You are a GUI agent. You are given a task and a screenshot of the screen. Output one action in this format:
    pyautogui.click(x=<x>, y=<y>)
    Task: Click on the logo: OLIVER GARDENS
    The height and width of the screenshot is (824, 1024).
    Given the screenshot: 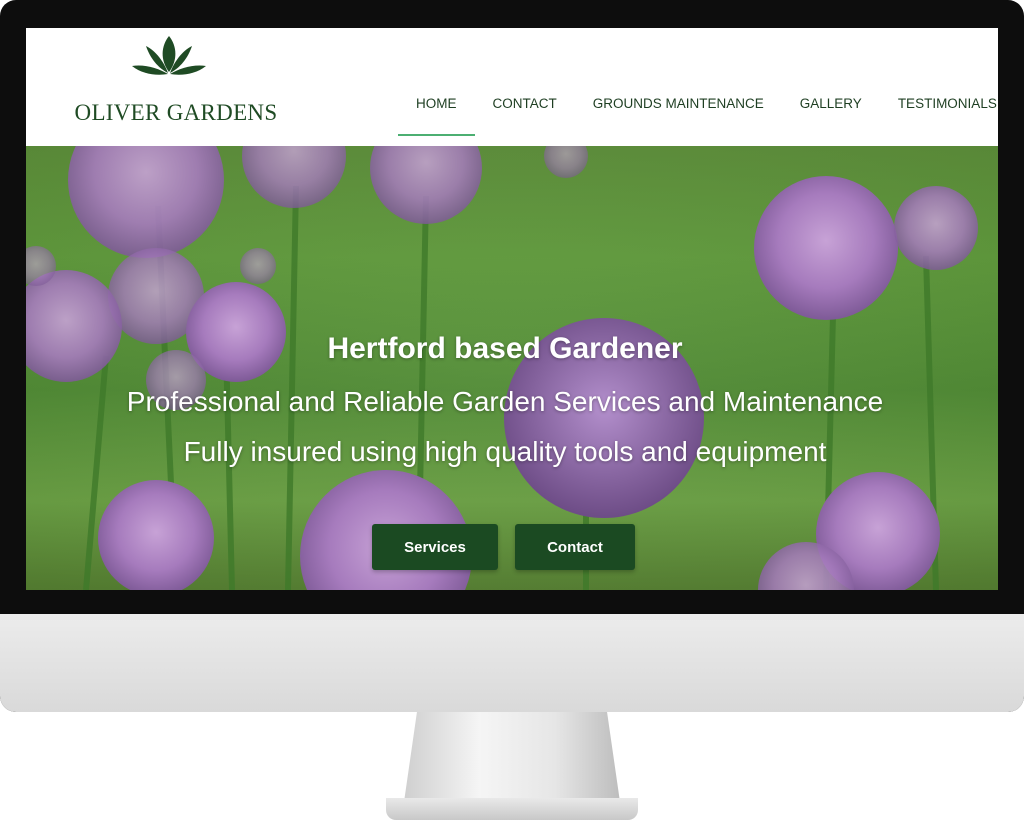 What is the action you would take?
    pyautogui.click(x=176, y=84)
    